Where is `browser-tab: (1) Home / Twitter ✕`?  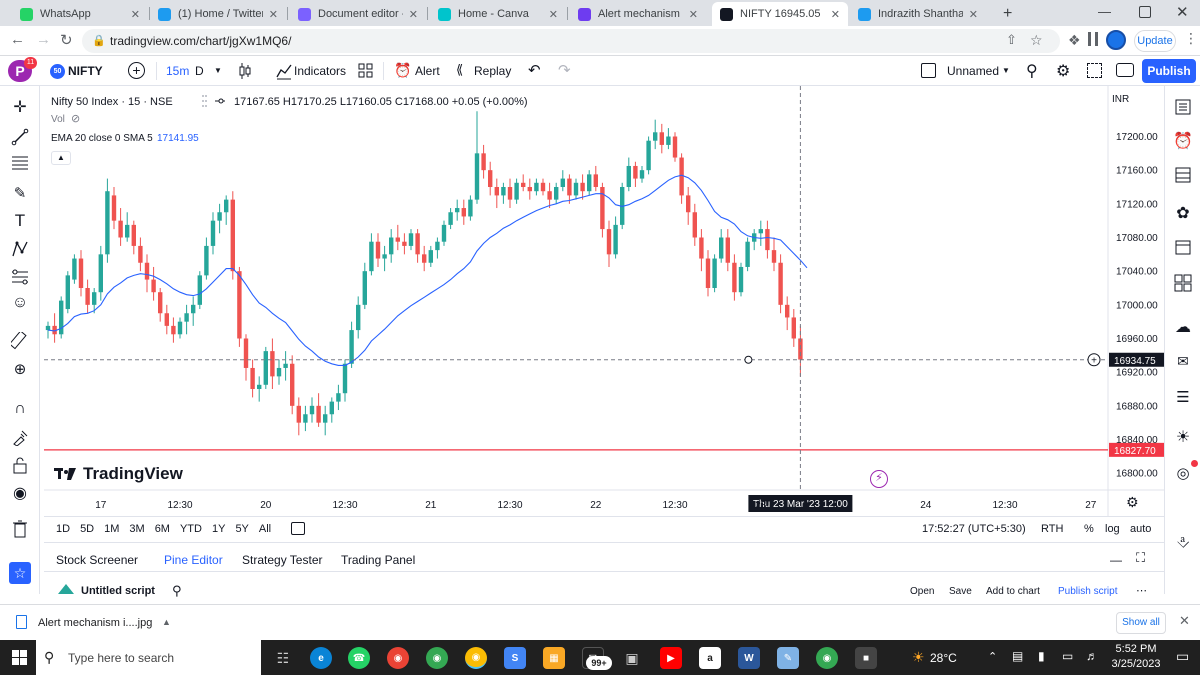 browser-tab: (1) Home / Twitter ✕ is located at coordinates (218, 14).